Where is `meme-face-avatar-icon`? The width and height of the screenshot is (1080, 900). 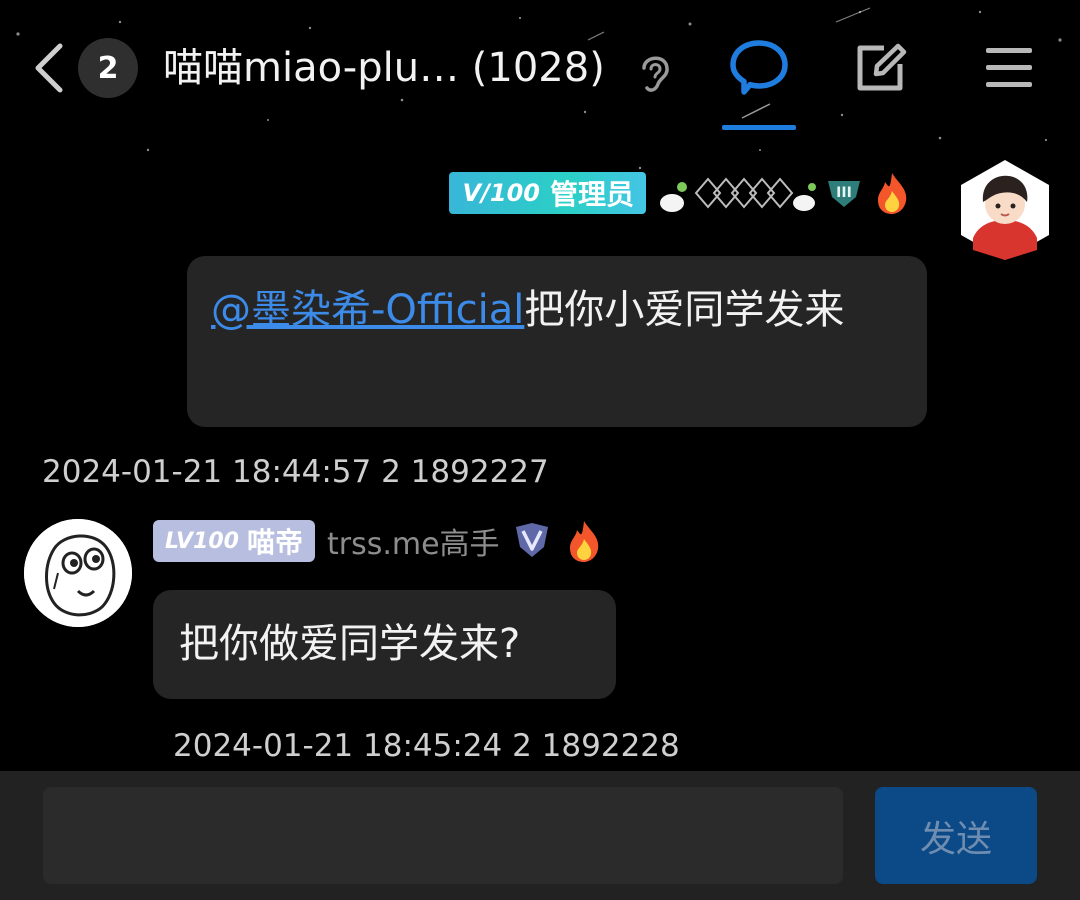
meme-face-avatar-icon is located at coordinates (78, 573).